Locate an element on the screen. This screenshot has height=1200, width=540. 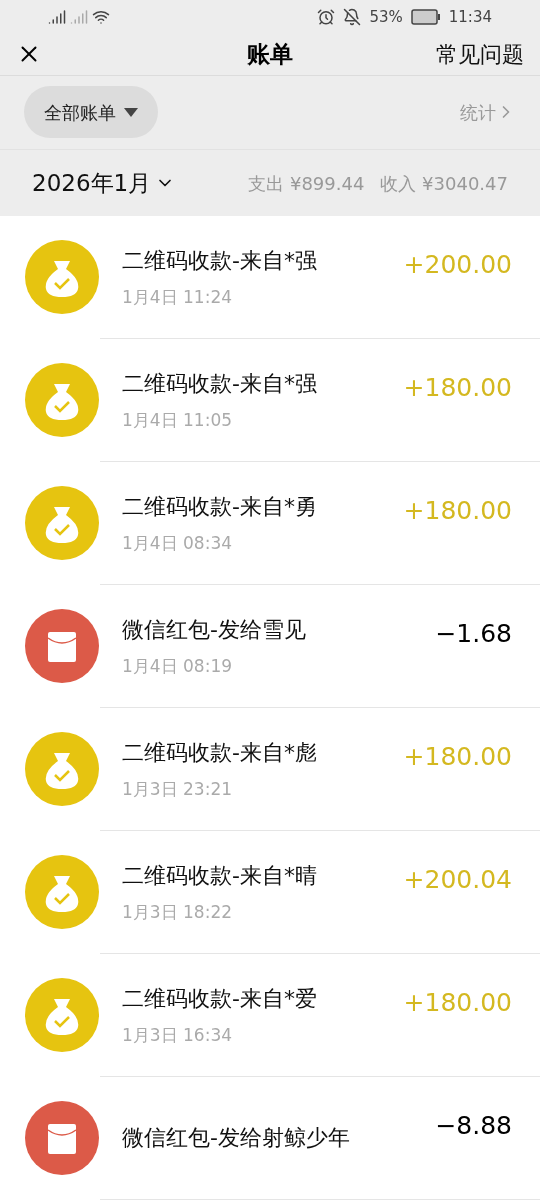
battery-icon is located at coordinates (425, 16).